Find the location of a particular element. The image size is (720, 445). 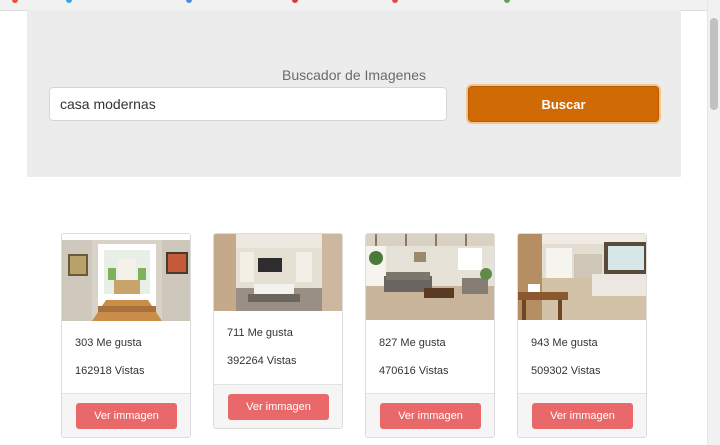

house-photo is located at coordinates (126, 277).